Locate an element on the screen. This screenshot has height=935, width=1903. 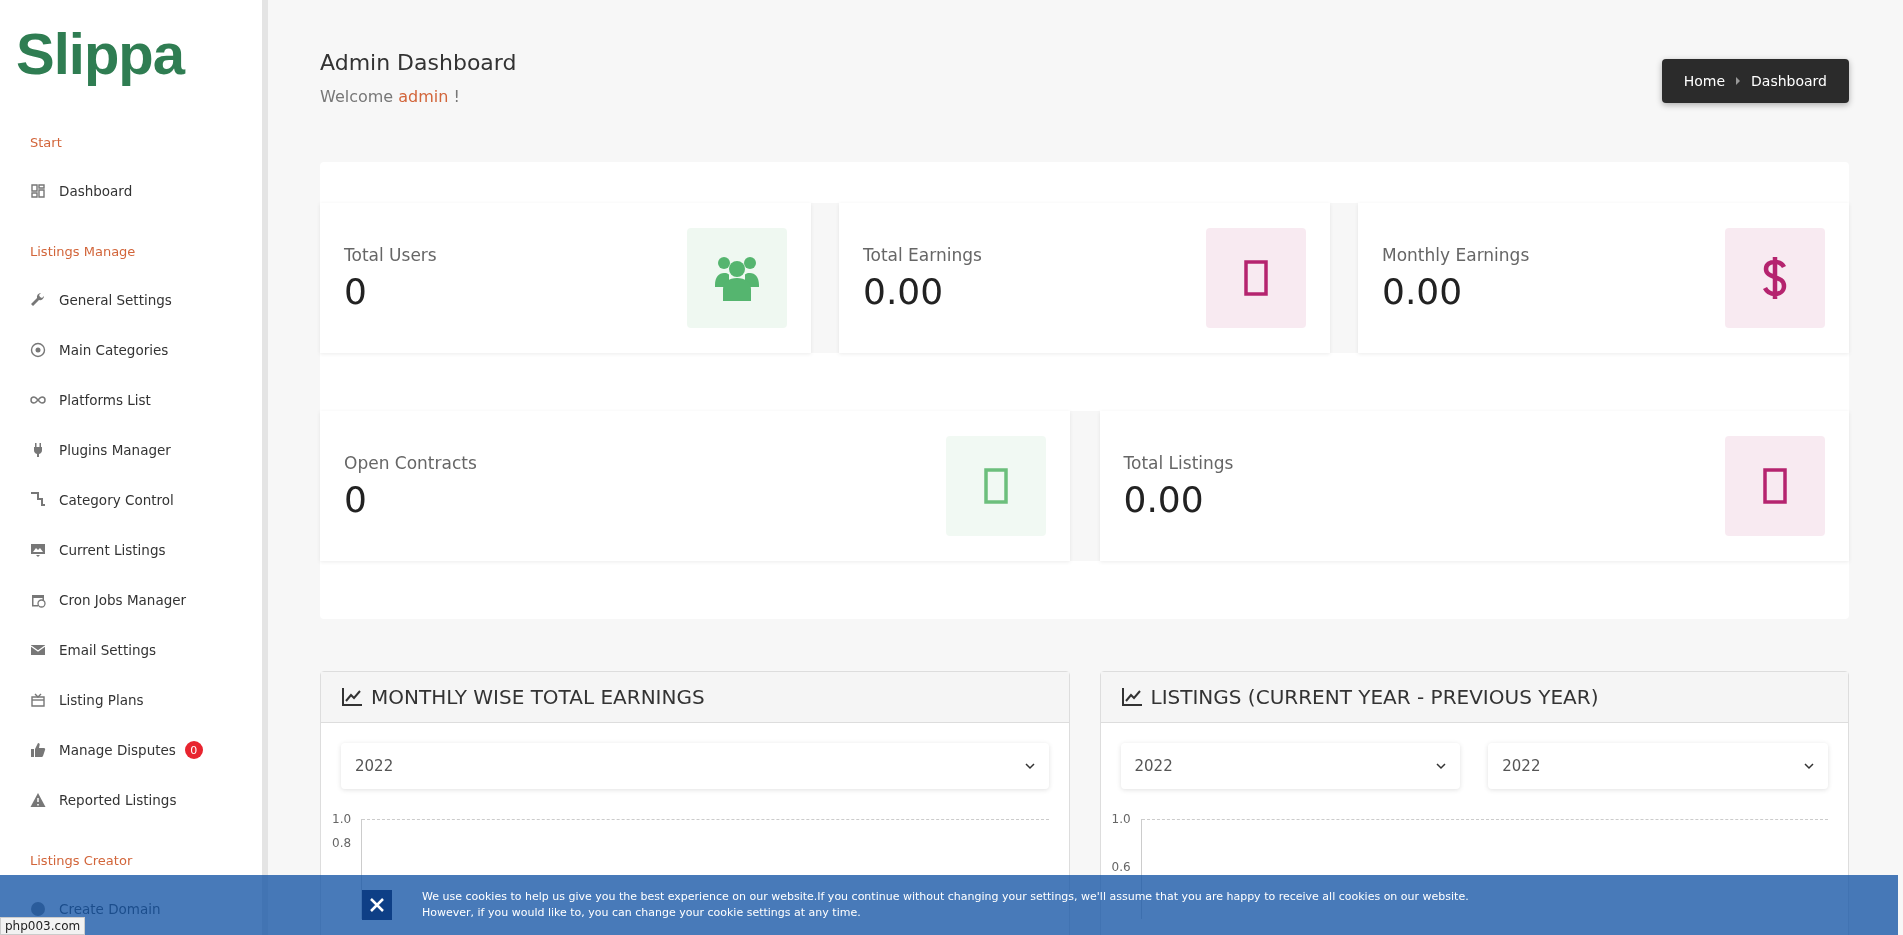
stat-label: Monthly Earnings is located at coordinates (1456, 254).